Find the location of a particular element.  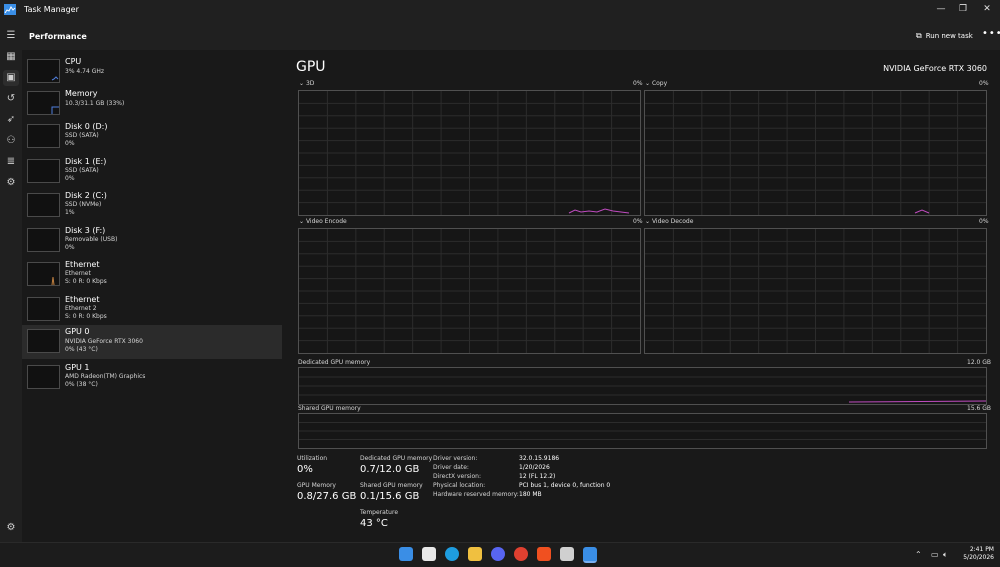

store-icon is located at coordinates (429, 554).